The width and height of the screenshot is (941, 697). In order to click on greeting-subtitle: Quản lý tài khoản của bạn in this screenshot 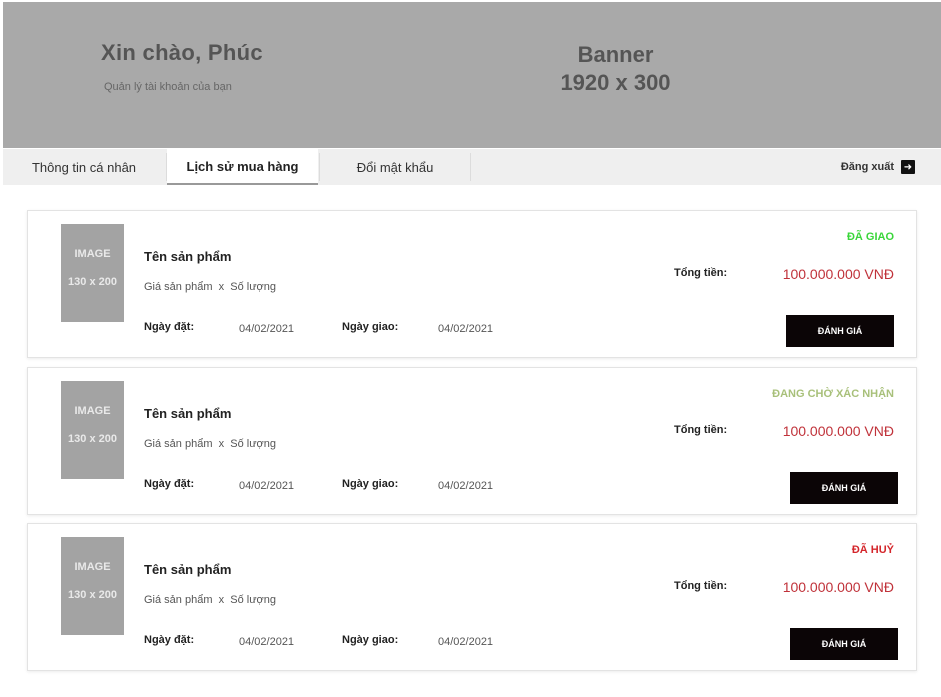, I will do `click(168, 87)`.